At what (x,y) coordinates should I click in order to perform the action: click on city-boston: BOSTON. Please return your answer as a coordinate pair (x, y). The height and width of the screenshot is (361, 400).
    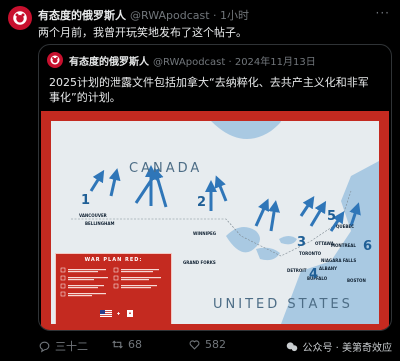
    Looking at the image, I should click on (356, 280).